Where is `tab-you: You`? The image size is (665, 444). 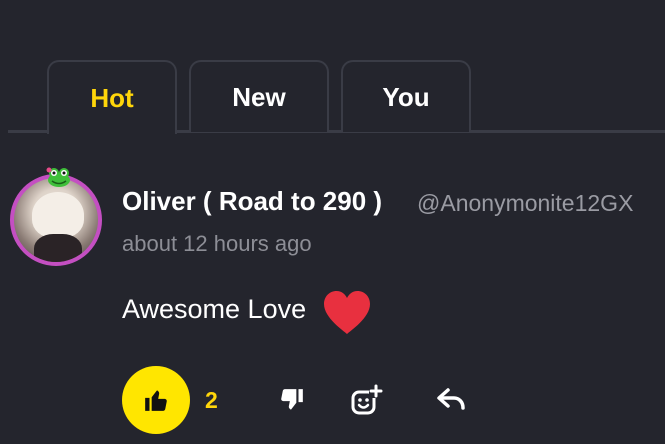
tab-you: You is located at coordinates (406, 96).